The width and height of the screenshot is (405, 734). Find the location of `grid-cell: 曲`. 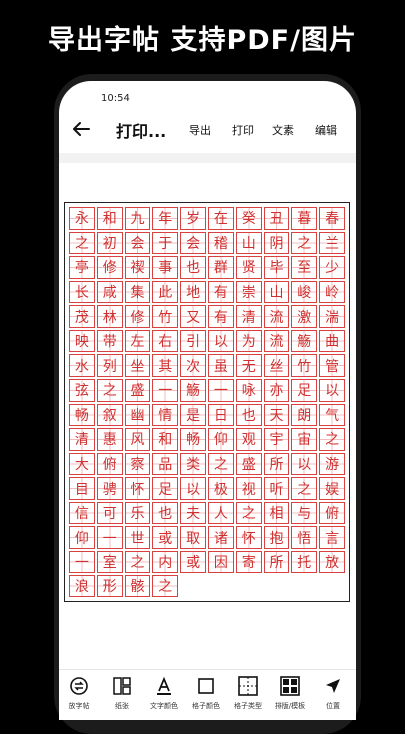

grid-cell: 曲 is located at coordinates (332, 341).